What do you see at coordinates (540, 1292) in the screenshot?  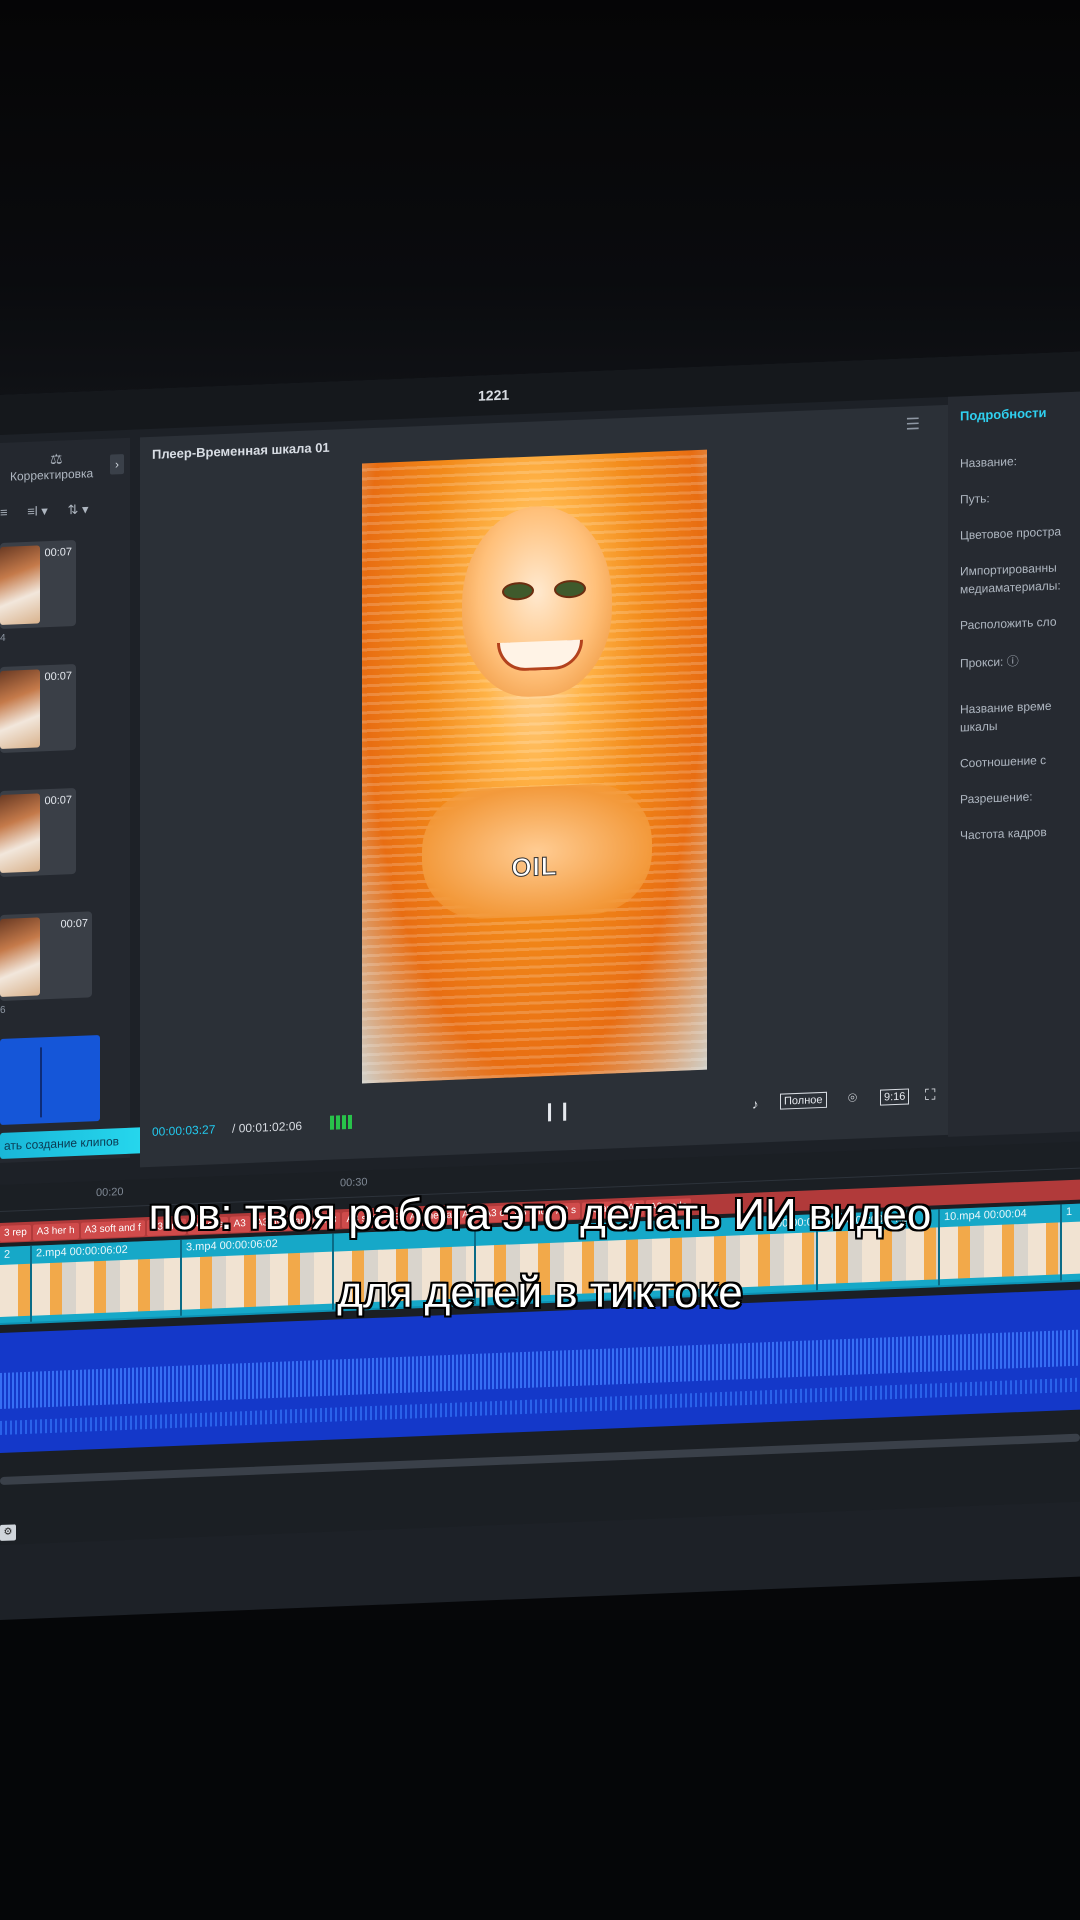 I see `caption-line-2: для детей в тиктоке` at bounding box center [540, 1292].